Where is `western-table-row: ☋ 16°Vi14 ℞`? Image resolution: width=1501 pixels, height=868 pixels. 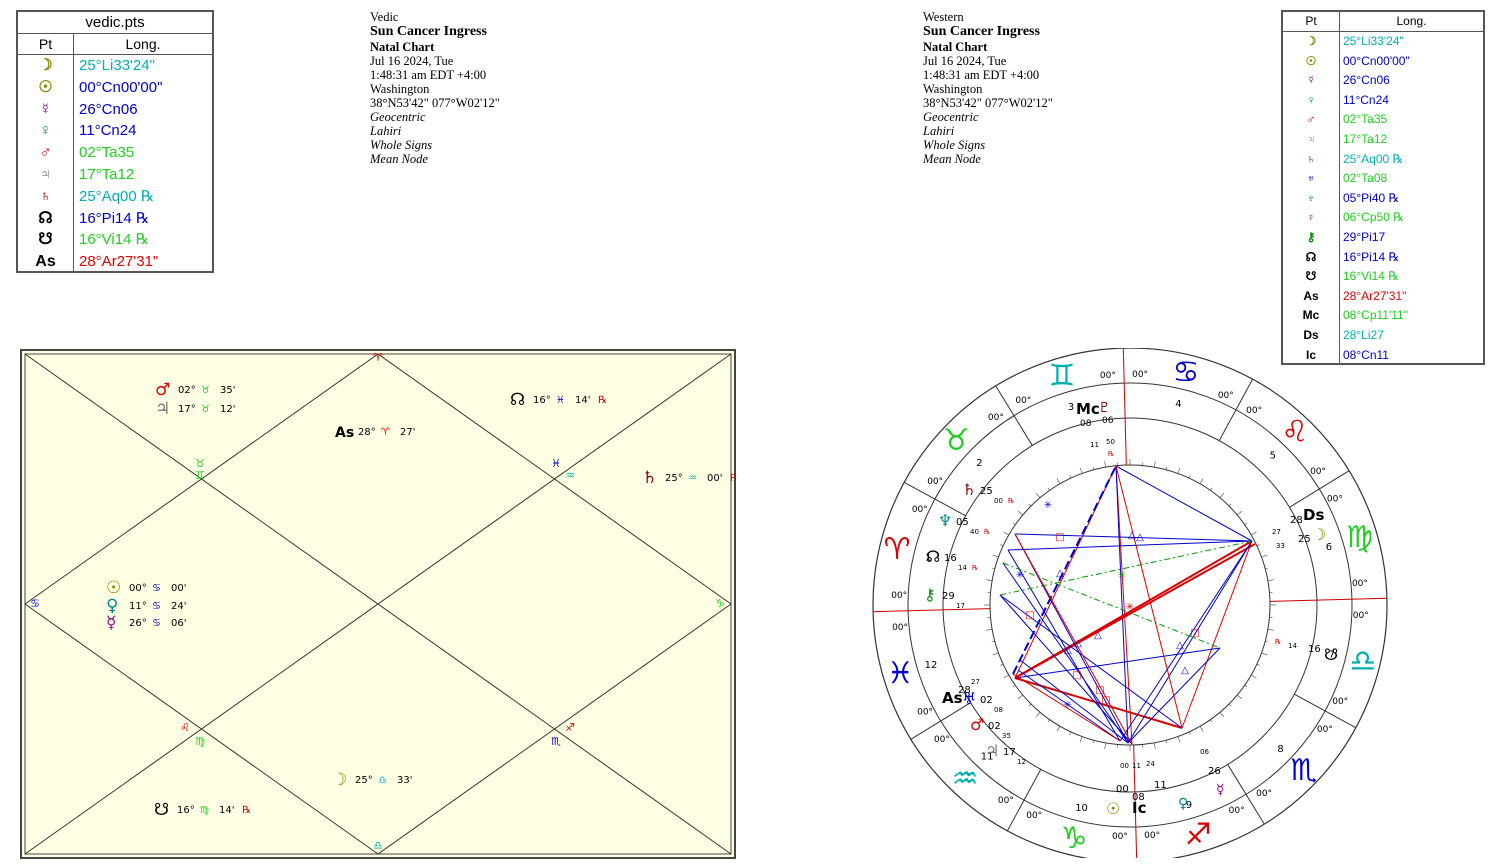
western-table-row: ☋ 16°Vi14 ℞ is located at coordinates (1383, 277).